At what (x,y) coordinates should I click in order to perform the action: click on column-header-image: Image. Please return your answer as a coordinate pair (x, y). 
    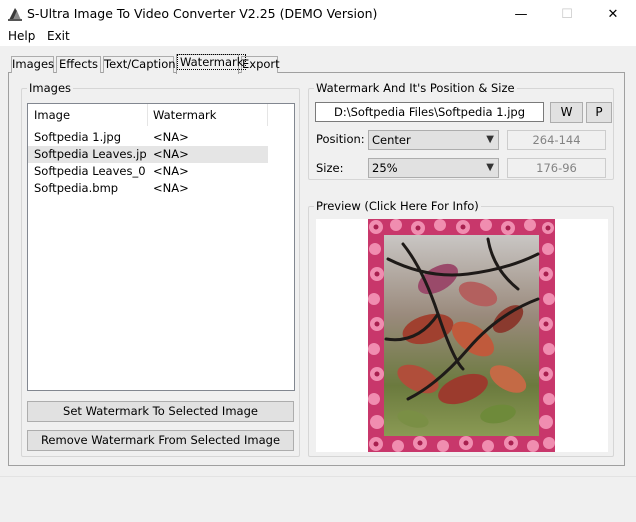
    Looking at the image, I should click on (52, 115).